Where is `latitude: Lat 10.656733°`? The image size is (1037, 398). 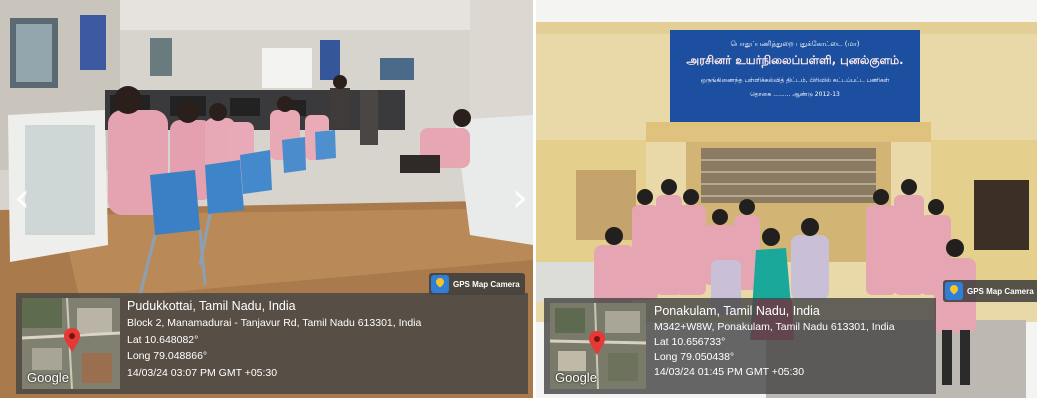 latitude: Lat 10.656733° is located at coordinates (690, 342).